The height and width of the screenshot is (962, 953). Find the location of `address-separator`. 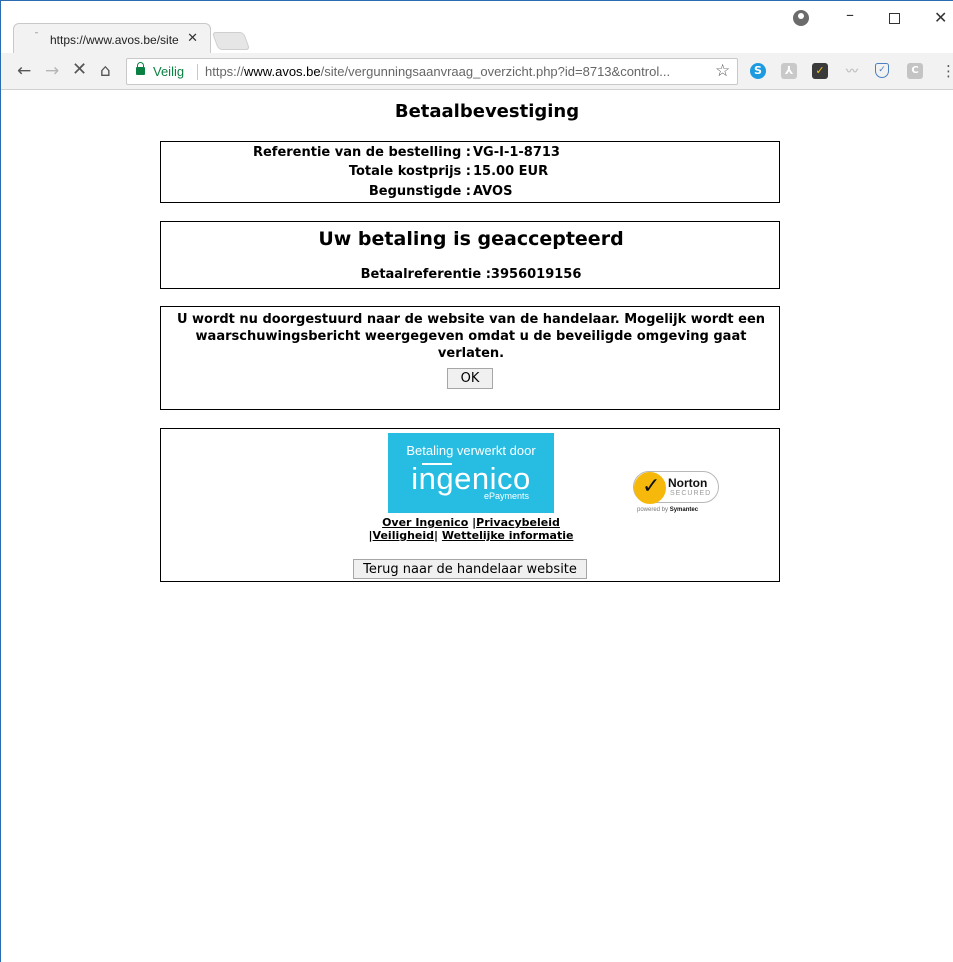

address-separator is located at coordinates (197, 72).